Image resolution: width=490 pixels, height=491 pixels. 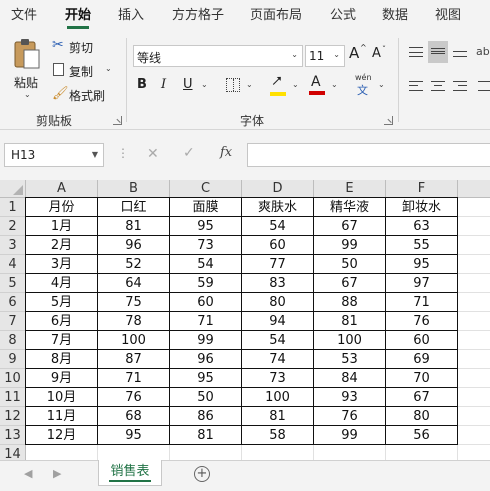 I want to click on table-cell: 54, so click(x=278, y=226).